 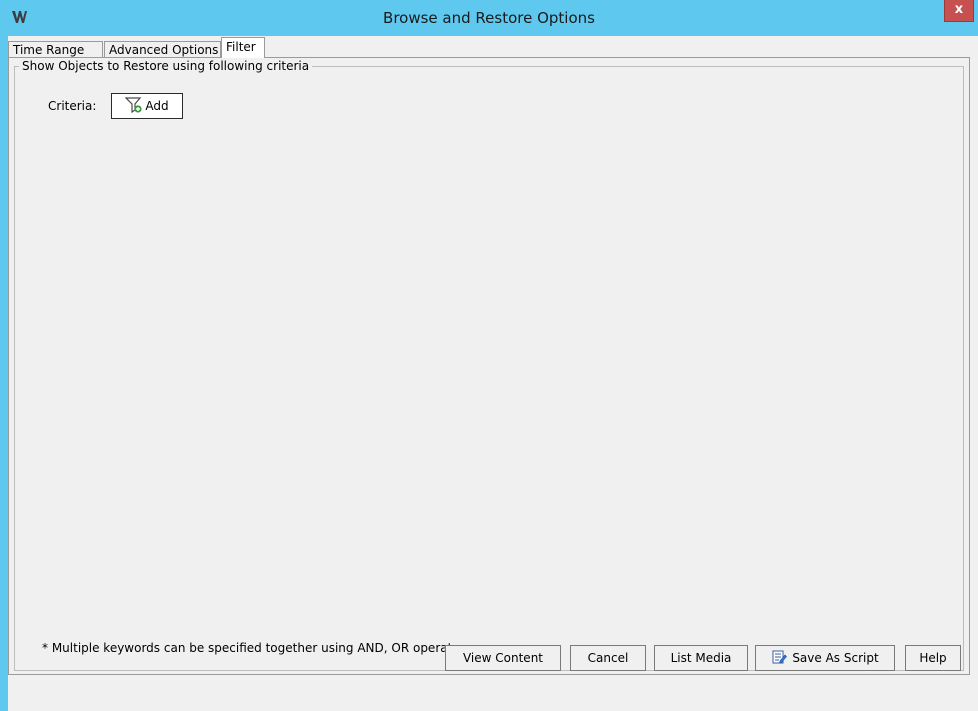 I want to click on tab-time-range: Time Range, so click(x=55, y=49).